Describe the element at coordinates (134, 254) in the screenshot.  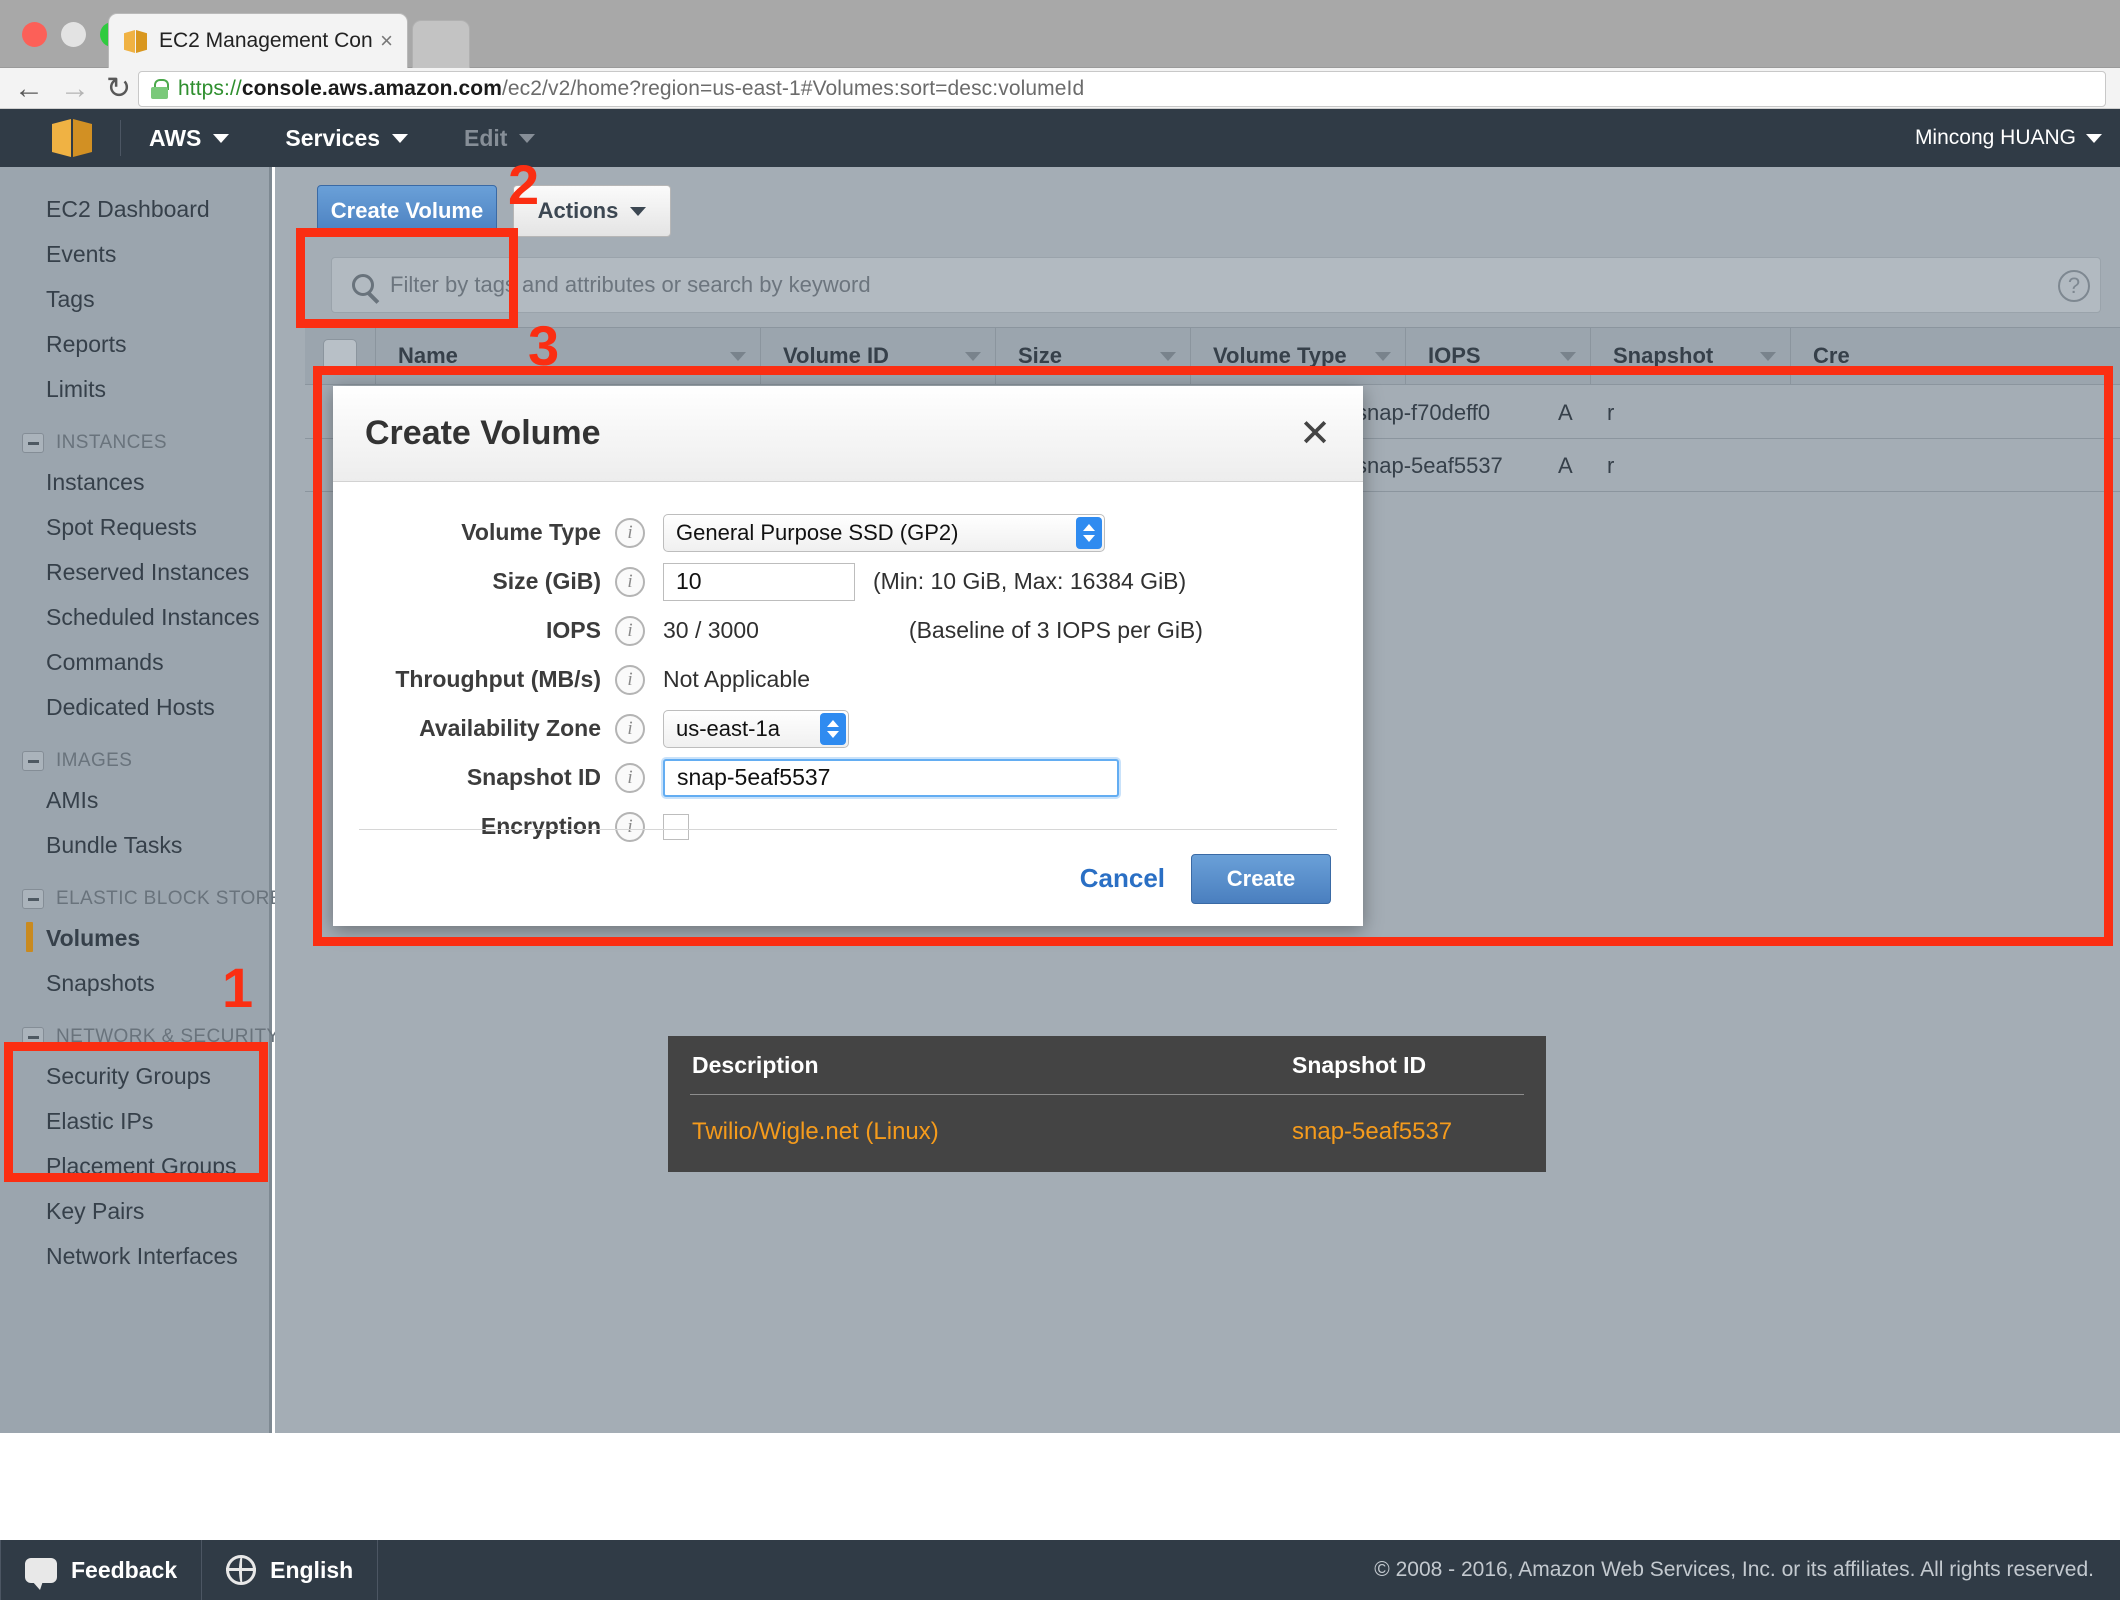
I see `sidebar-item-events: Events` at that location.